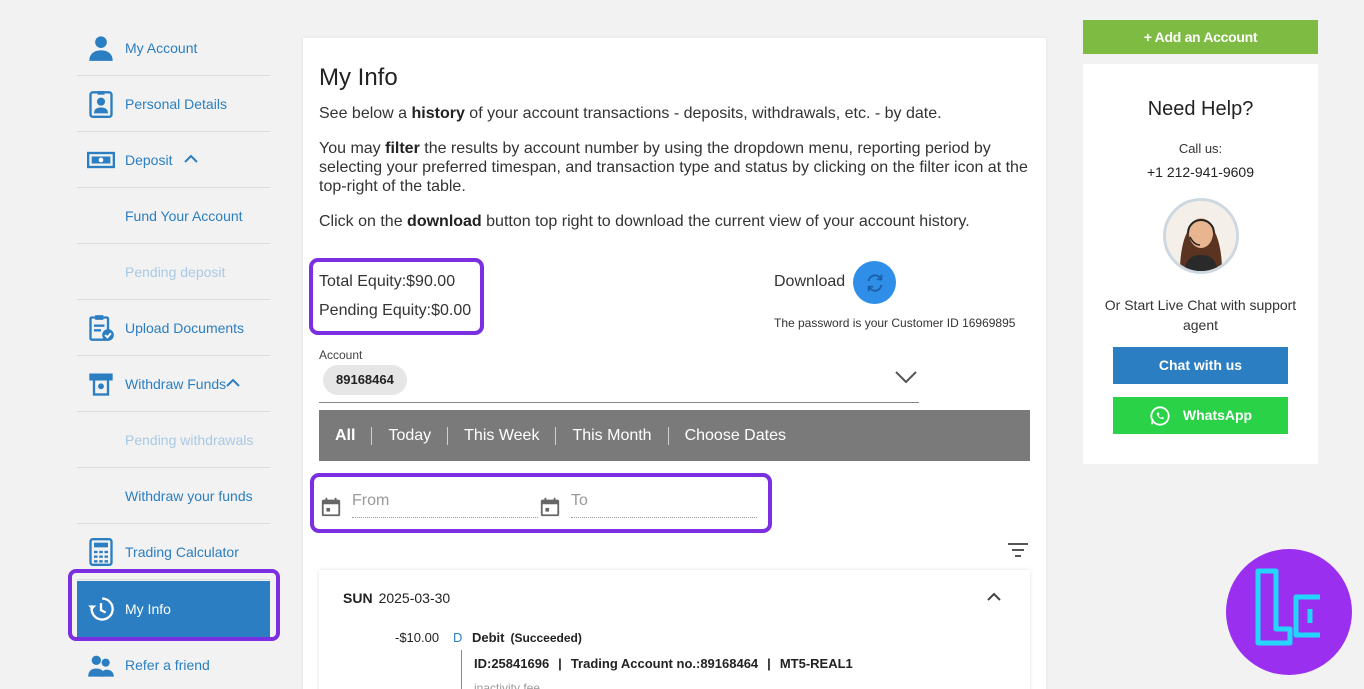 The width and height of the screenshot is (1364, 689). Describe the element at coordinates (173, 160) in the screenshot. I see `sidebar-item-deposit: Deposit` at that location.